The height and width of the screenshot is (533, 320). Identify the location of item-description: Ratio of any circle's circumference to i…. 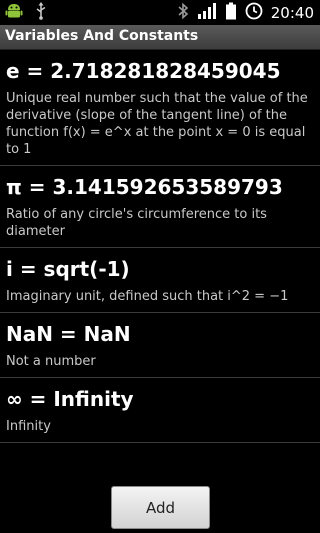
(136, 223).